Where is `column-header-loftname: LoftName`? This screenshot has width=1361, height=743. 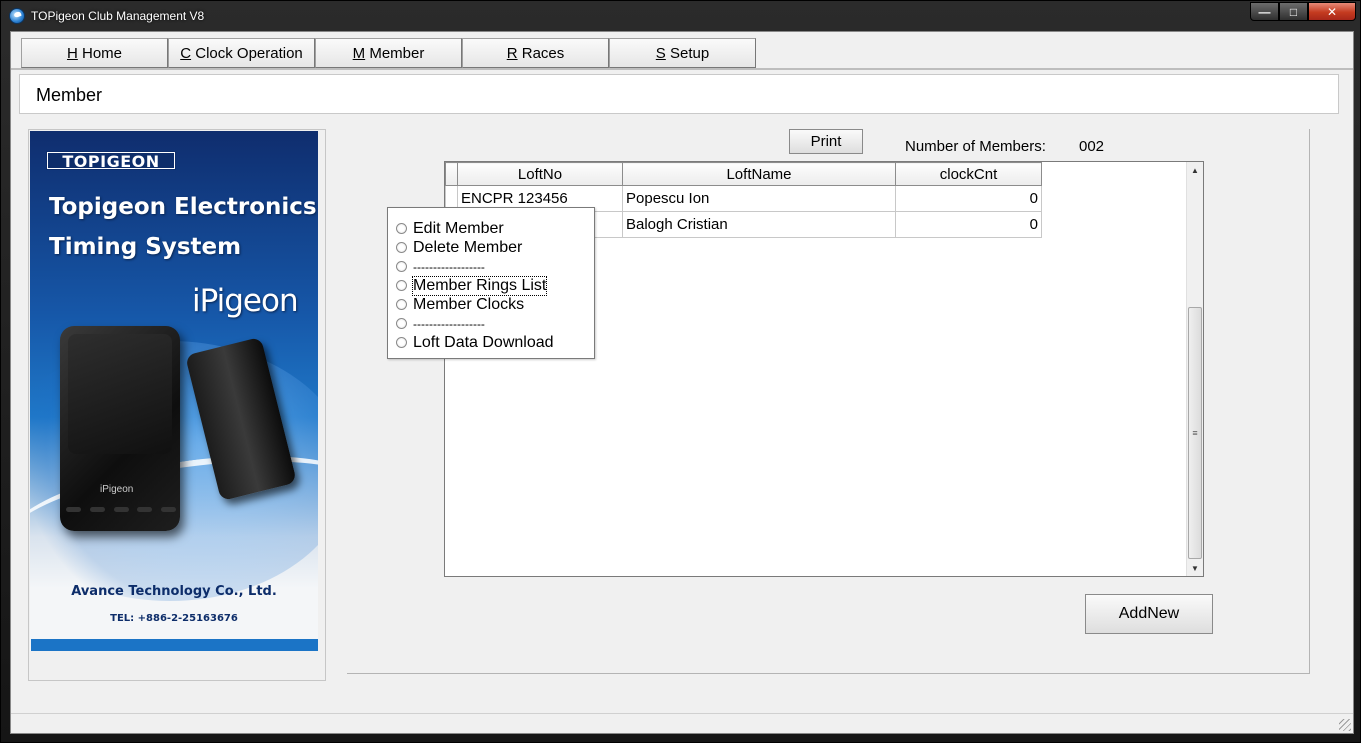 column-header-loftname: LoftName is located at coordinates (759, 174).